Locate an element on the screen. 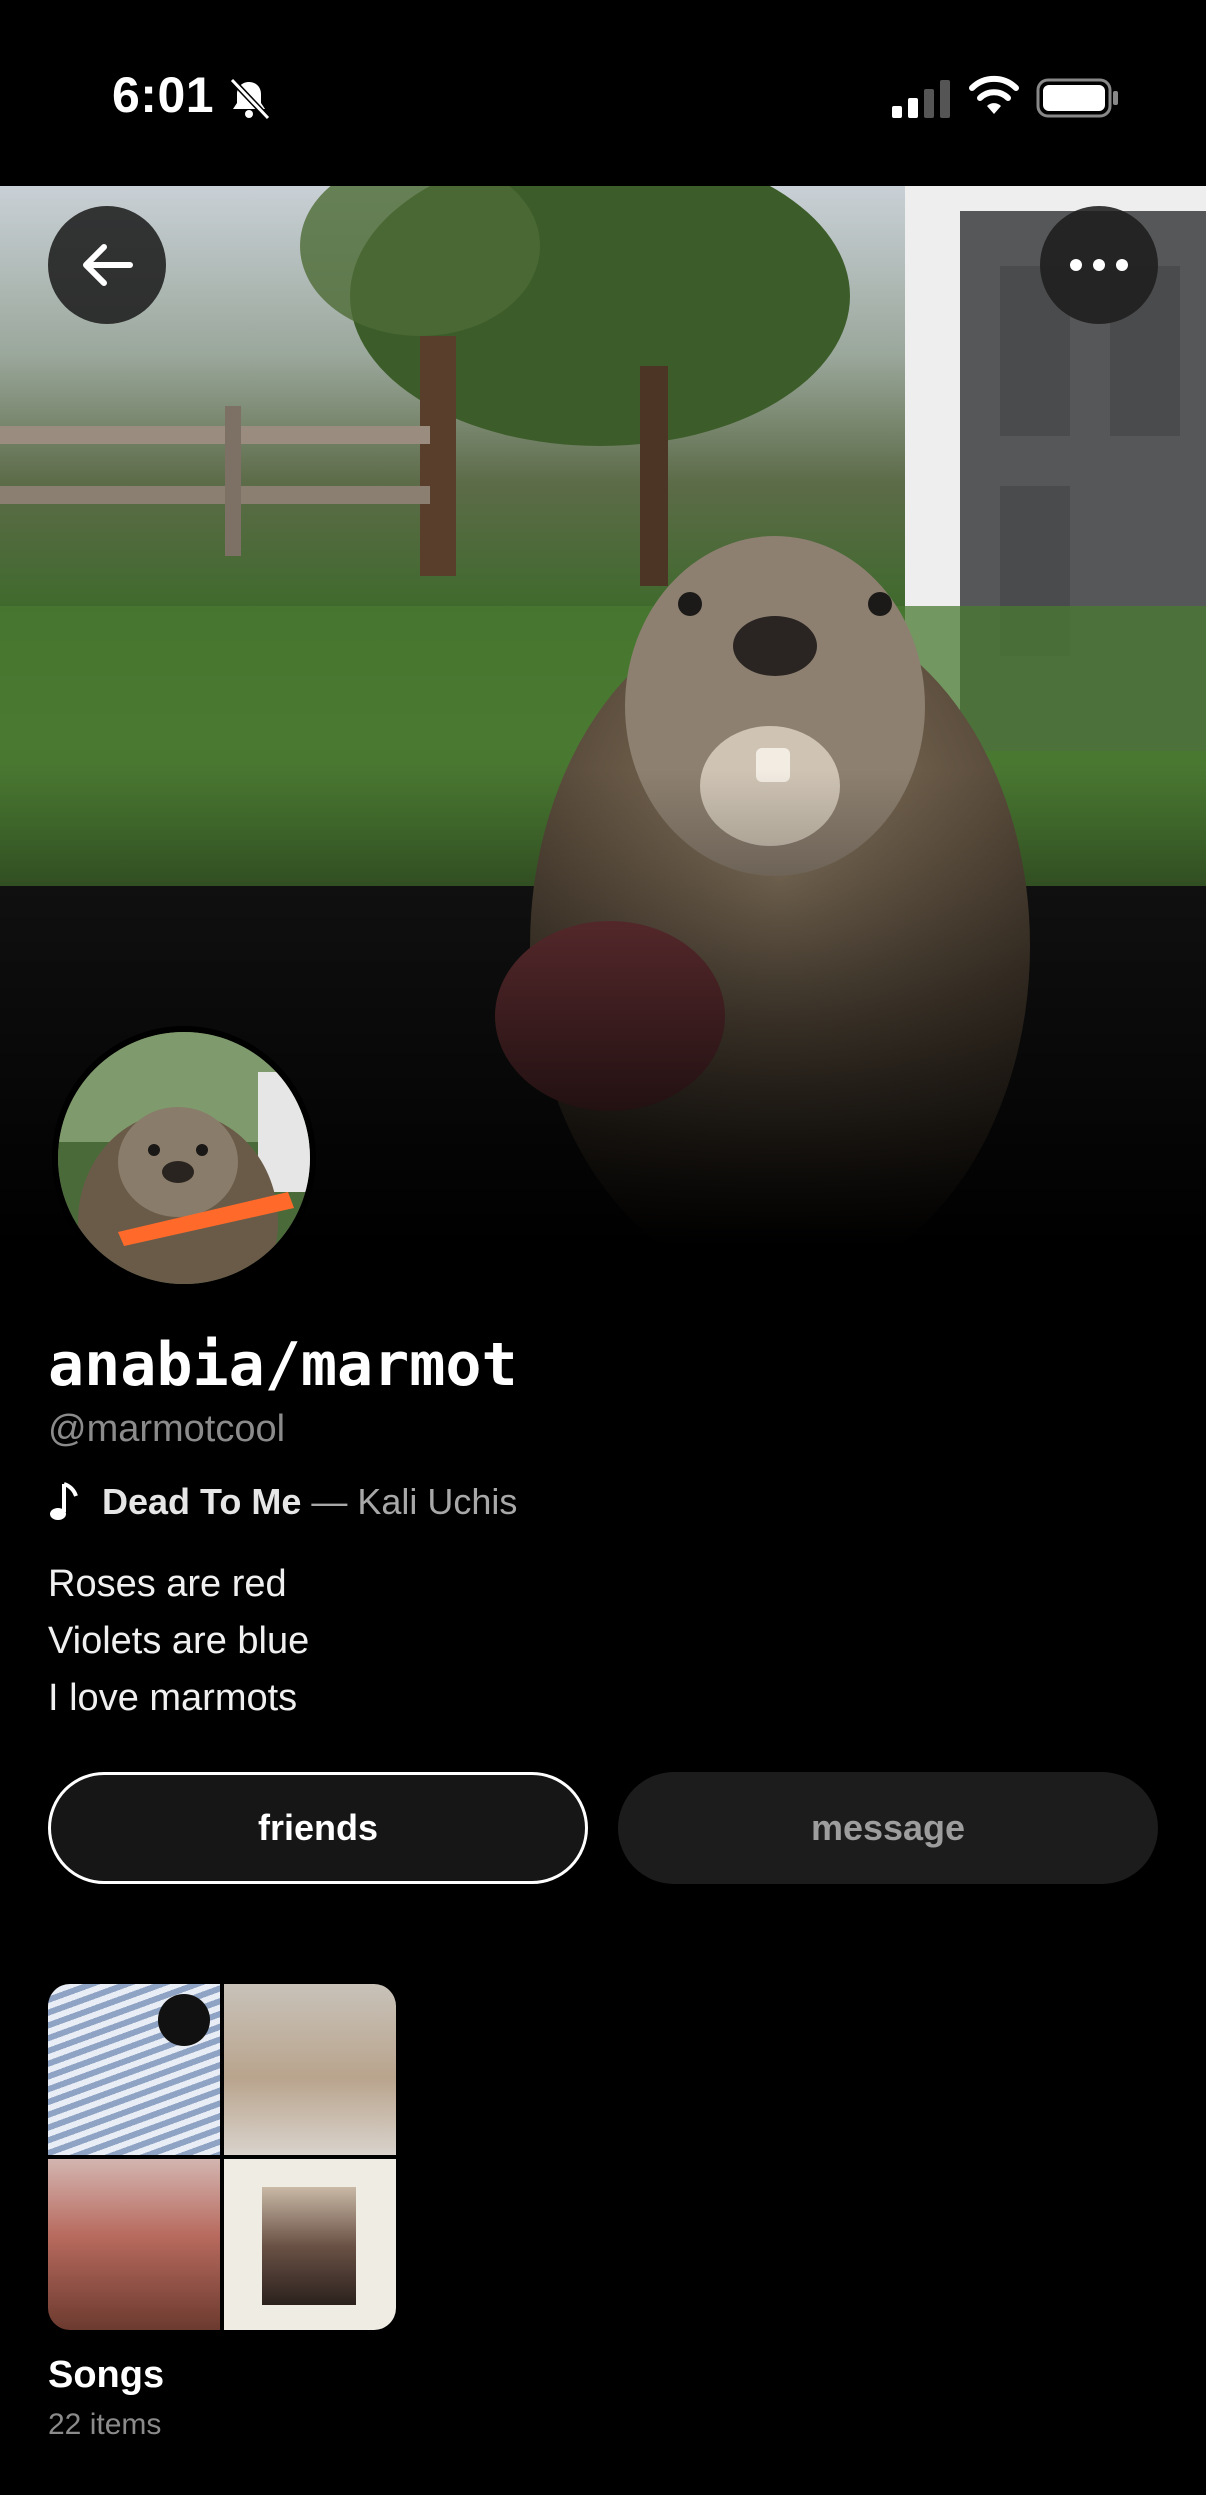 The width and height of the screenshot is (1206, 2495). now-playing-artist: Kali Uchis is located at coordinates (437, 1501).